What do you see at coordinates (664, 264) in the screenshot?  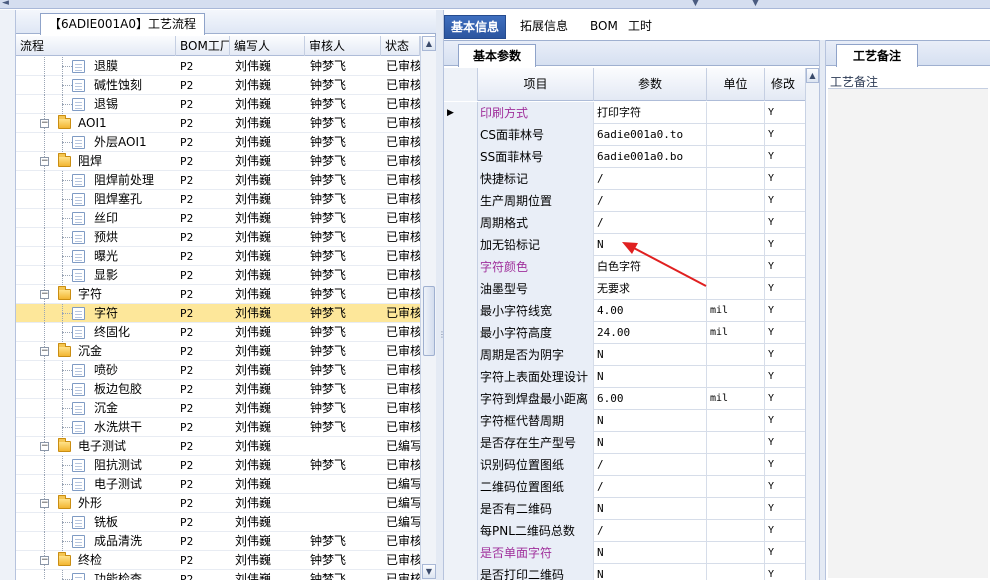 I see `annotation-arrow-icon` at bounding box center [664, 264].